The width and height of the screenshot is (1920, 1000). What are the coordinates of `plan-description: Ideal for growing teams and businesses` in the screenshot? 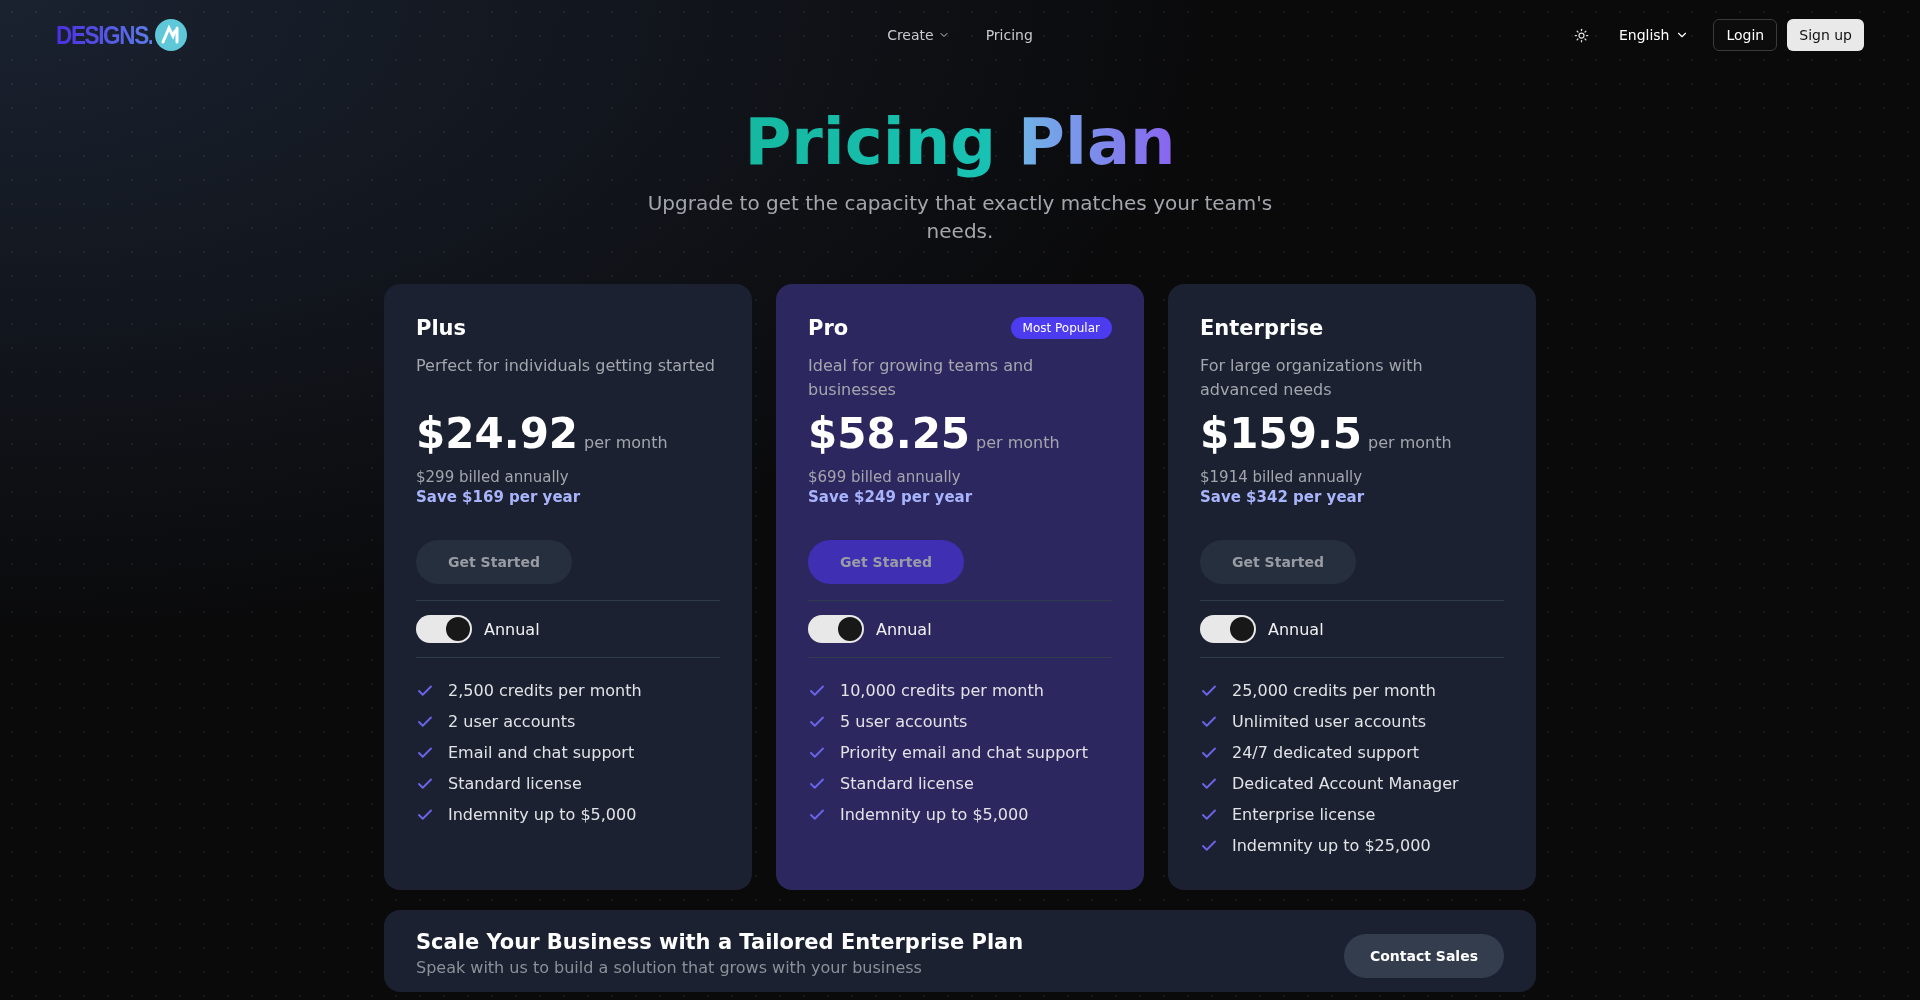 It's located at (921, 378).